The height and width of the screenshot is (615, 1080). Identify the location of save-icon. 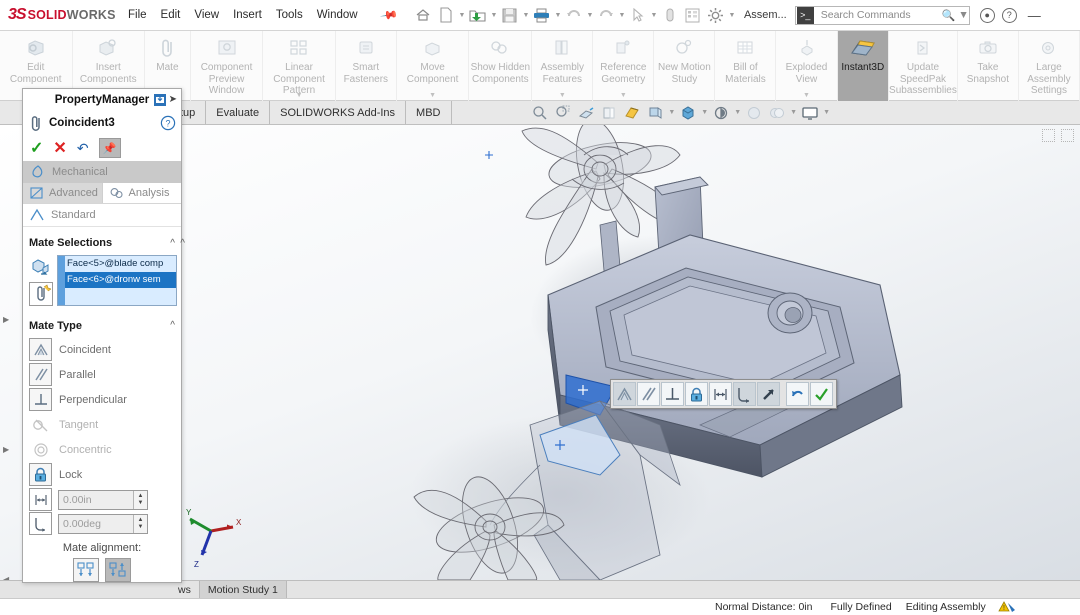
(510, 15).